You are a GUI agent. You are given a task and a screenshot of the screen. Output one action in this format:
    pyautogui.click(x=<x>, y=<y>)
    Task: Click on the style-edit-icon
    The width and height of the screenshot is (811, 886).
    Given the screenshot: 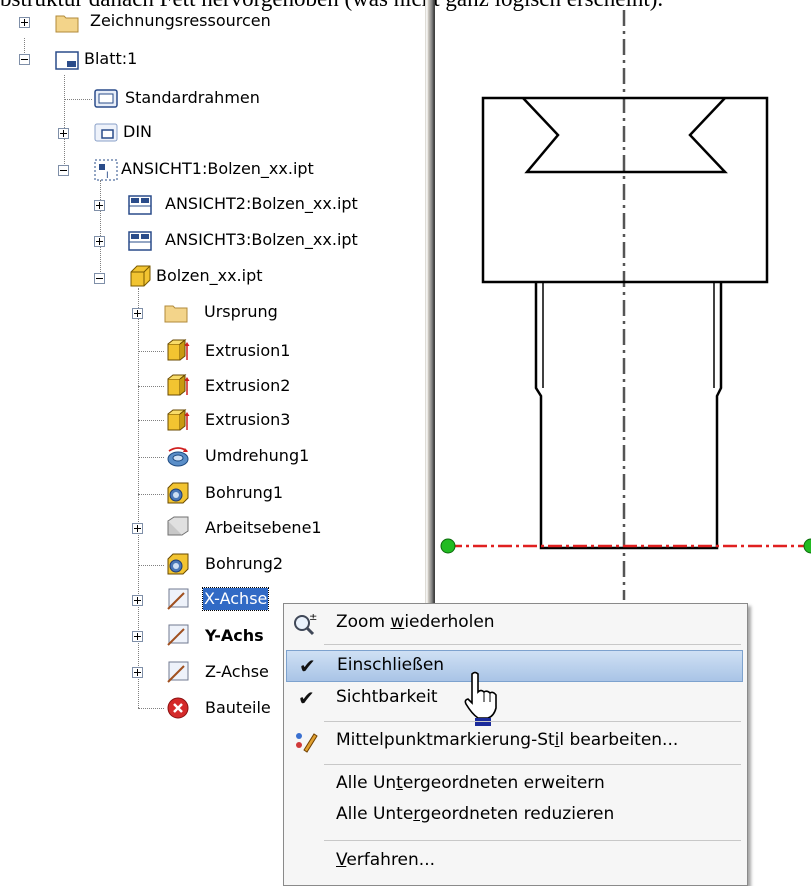 What is the action you would take?
    pyautogui.click(x=307, y=743)
    